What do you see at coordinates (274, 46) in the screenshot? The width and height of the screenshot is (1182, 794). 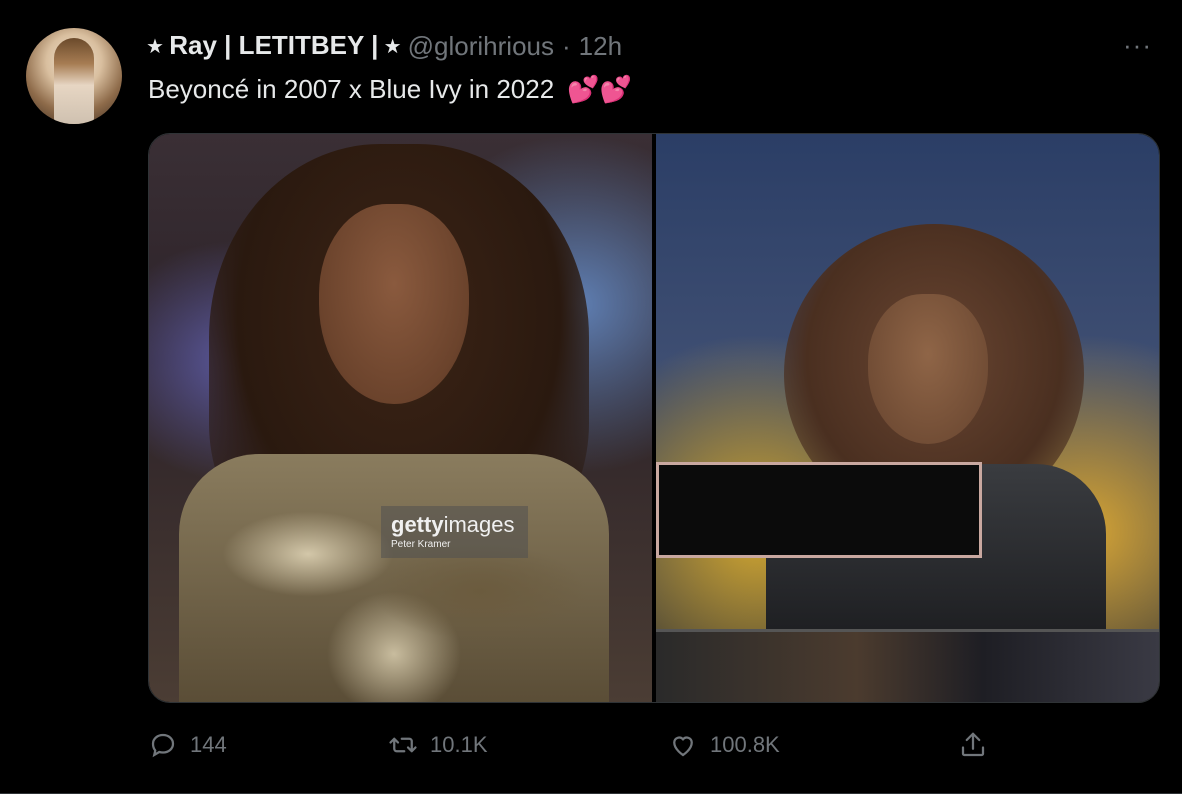 I see `display-name: ⭑ Ray | LETITBEY | ⭑` at bounding box center [274, 46].